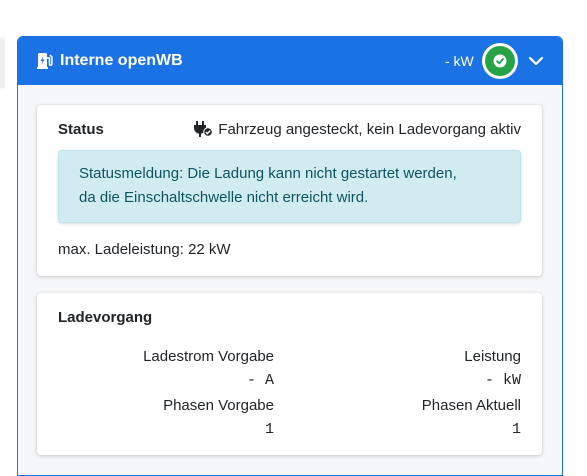 Image resolution: width=587 pixels, height=476 pixels. Describe the element at coordinates (144, 249) in the screenshot. I see `max-charge-power: max. Ladeleistung: 22 kW` at that location.